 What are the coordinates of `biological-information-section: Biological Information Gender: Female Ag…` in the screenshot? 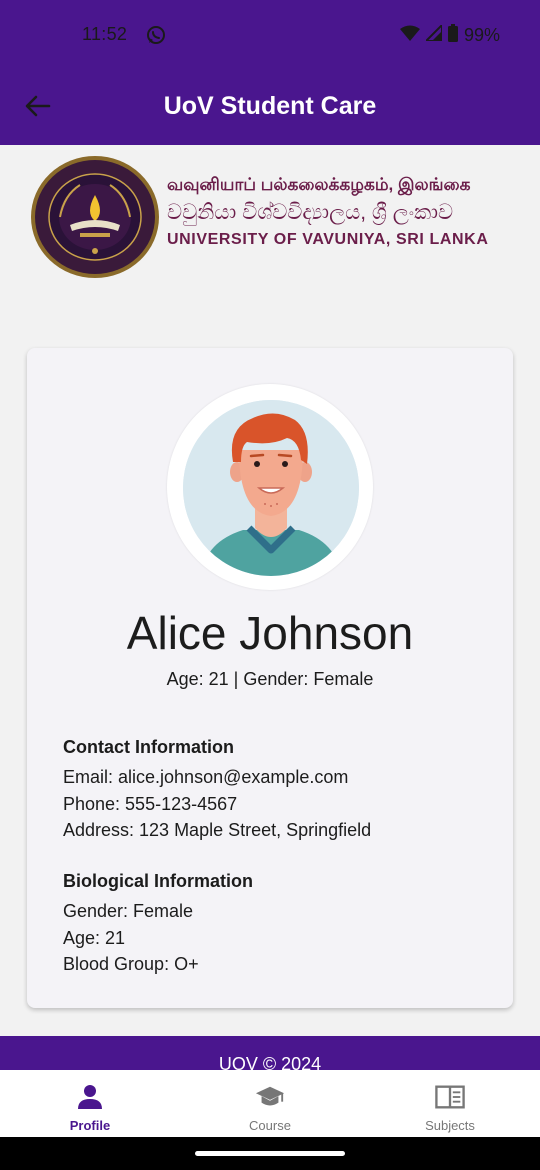 It's located at (158, 924).